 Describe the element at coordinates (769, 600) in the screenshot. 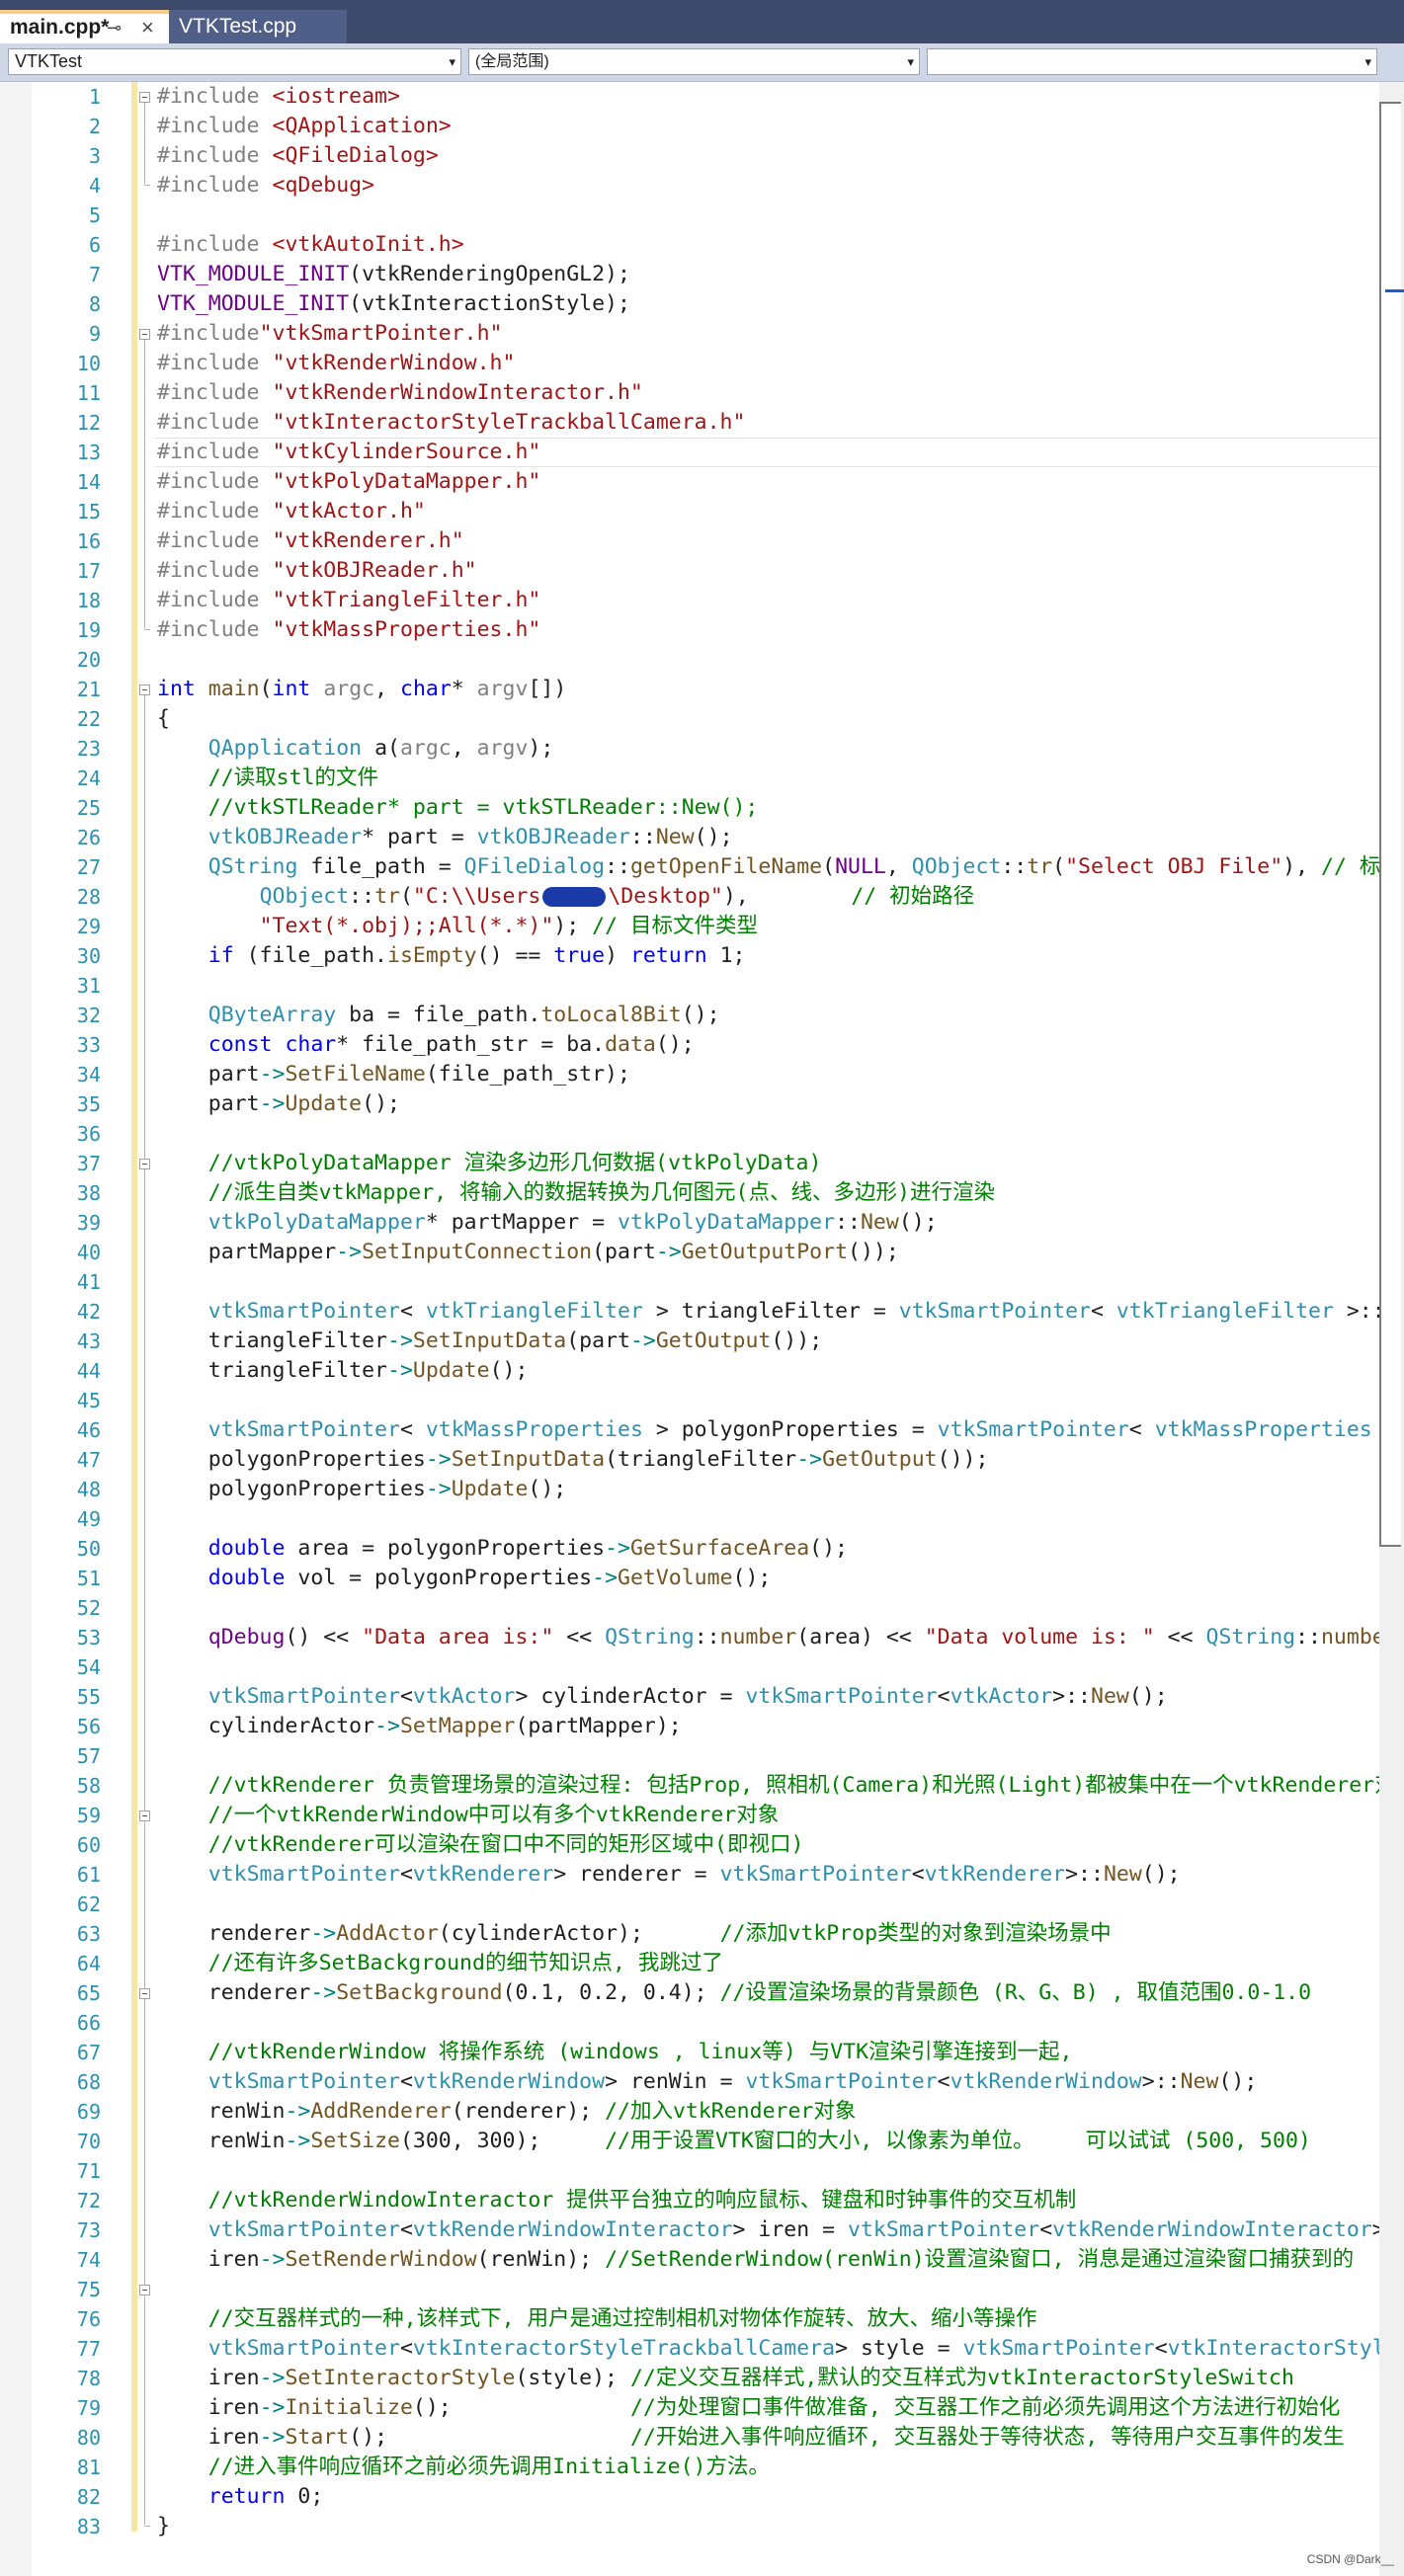

I see `code-line: #include "vtkTriangleFilter.h"` at that location.